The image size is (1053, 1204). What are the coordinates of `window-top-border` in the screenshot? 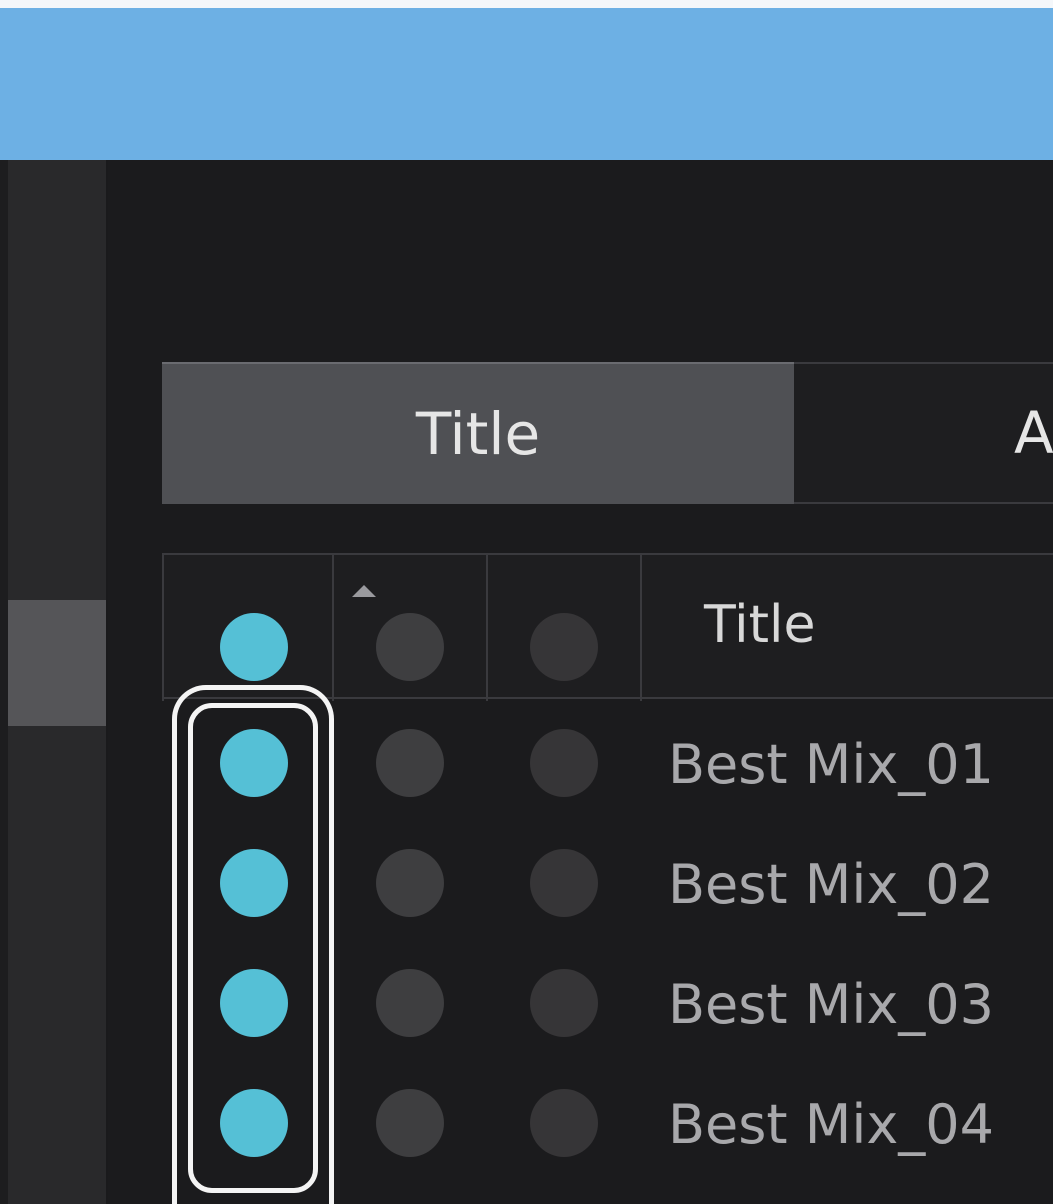 It's located at (526, 4).